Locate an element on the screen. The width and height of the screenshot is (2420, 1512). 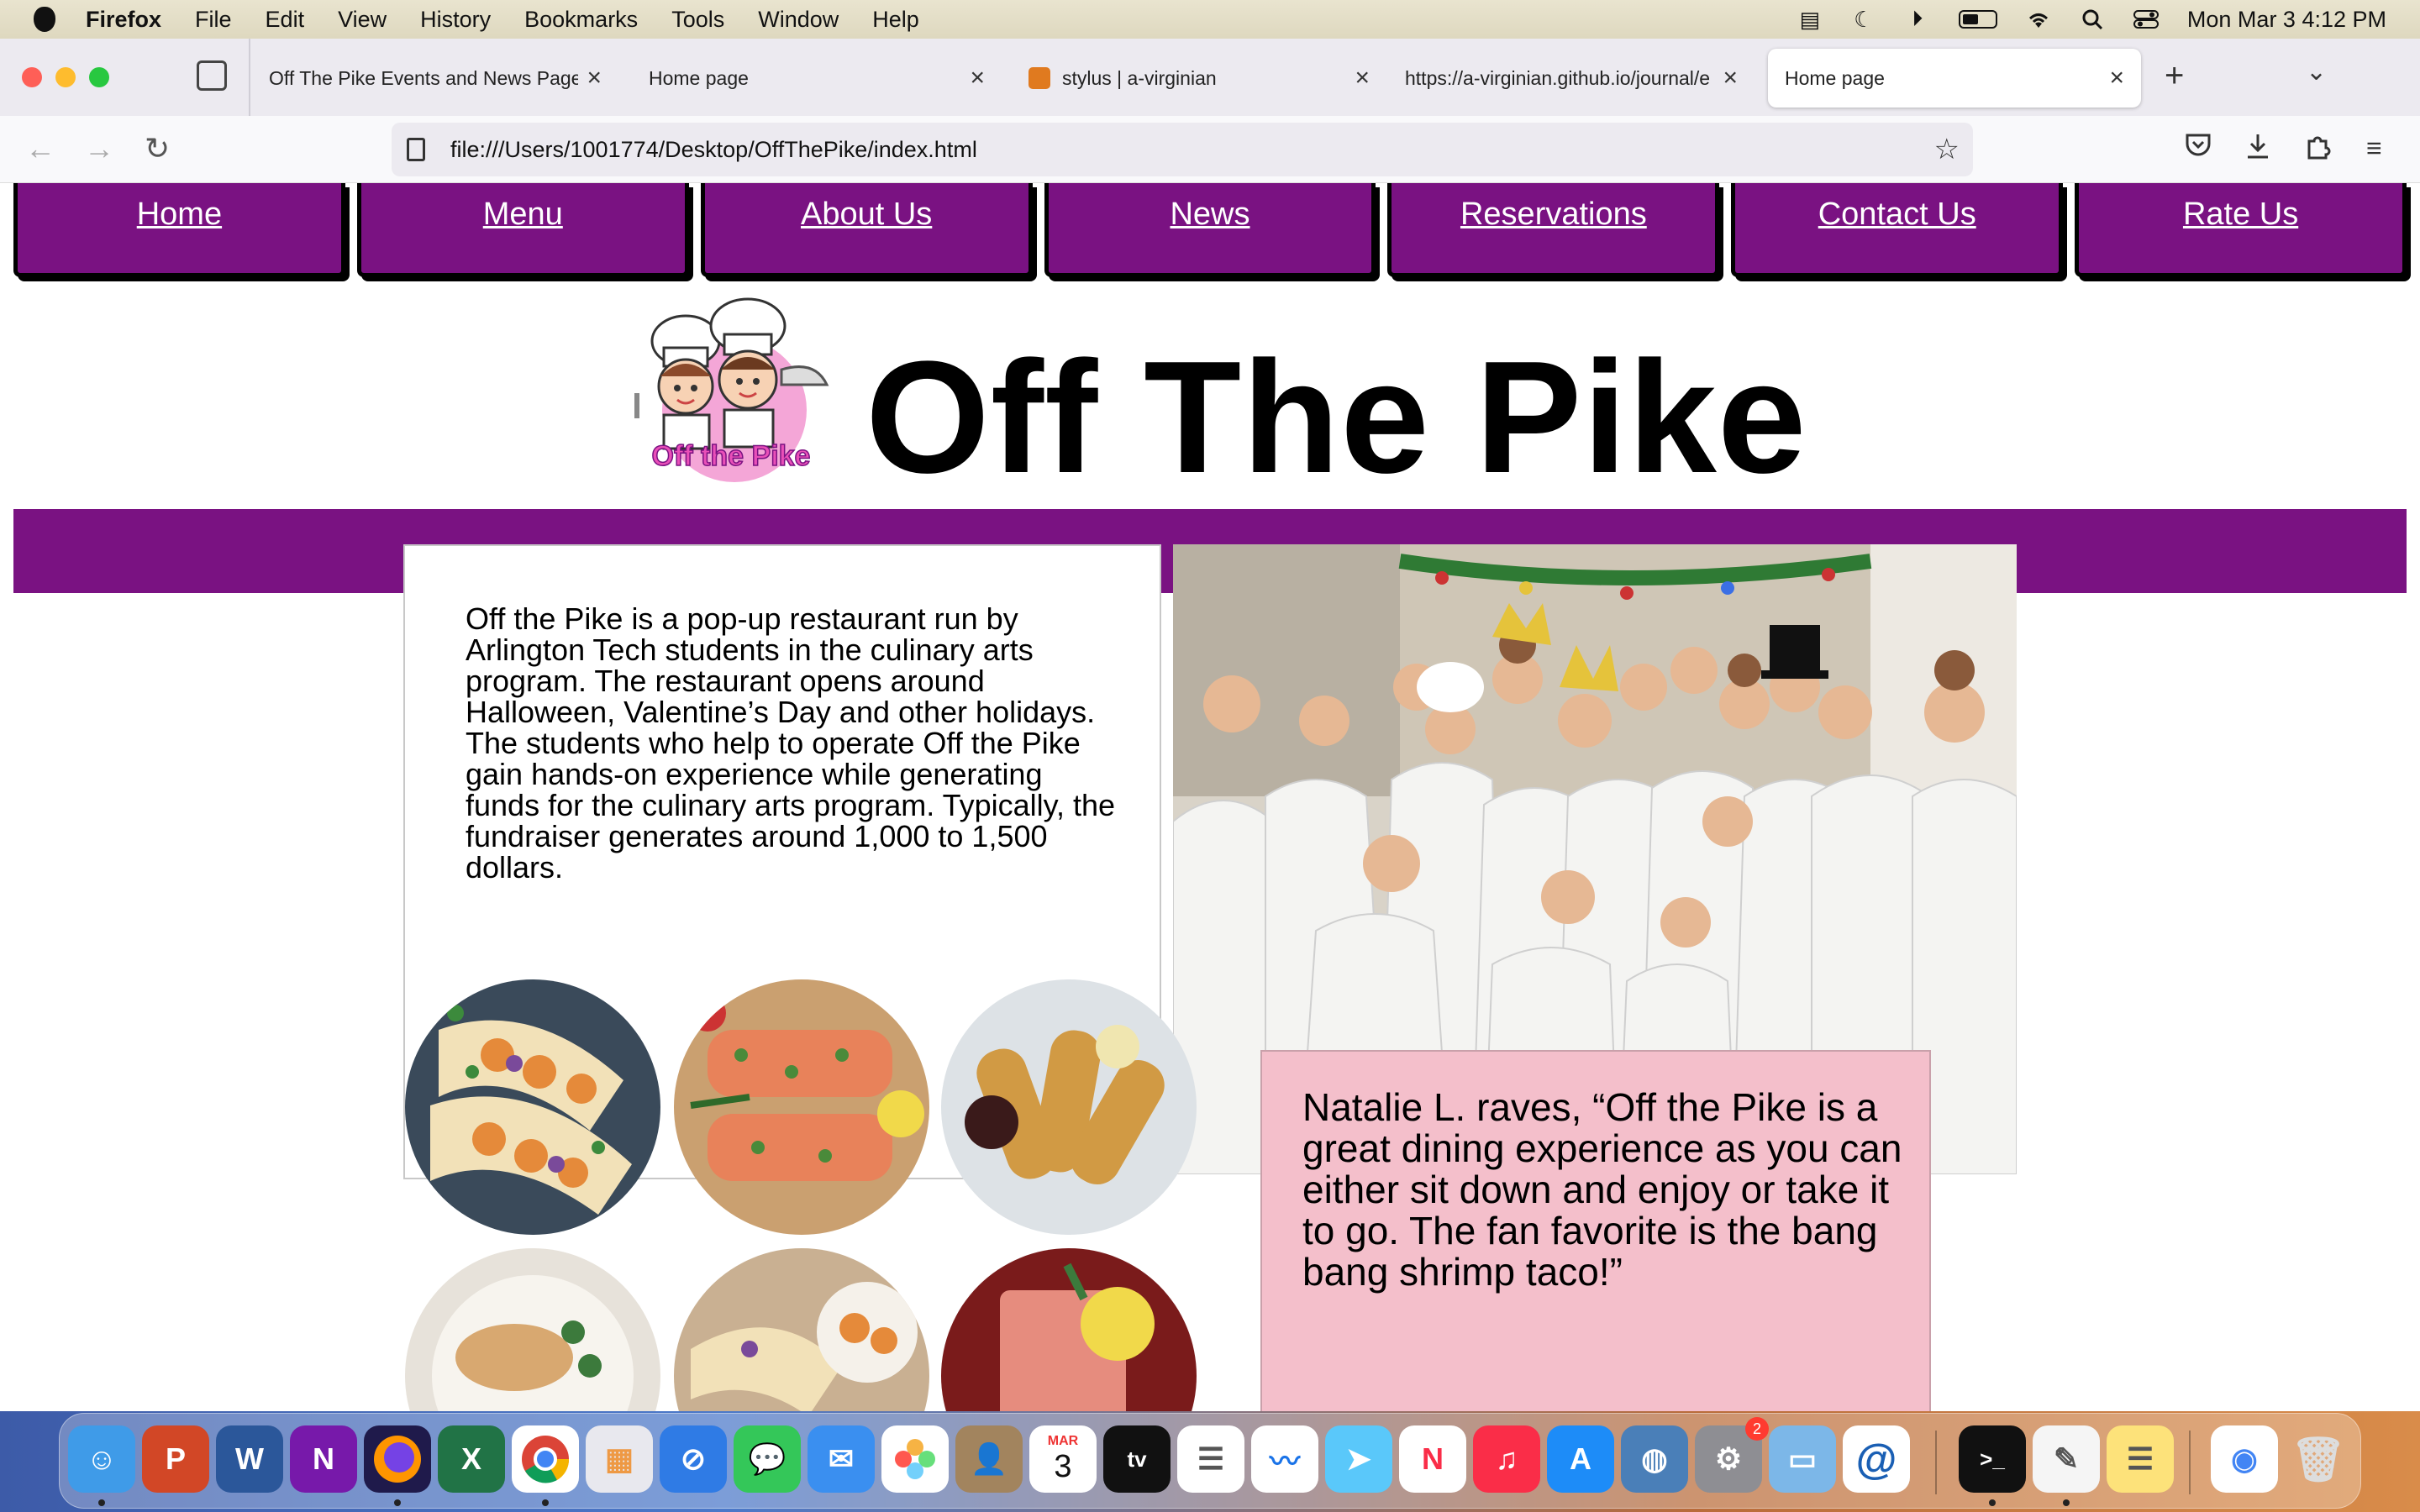
news-icon: N is located at coordinates (1433, 1459).